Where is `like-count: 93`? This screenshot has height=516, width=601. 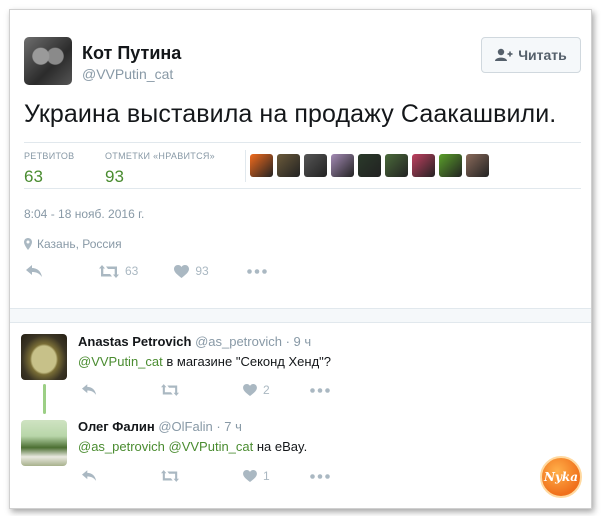
like-count: 93 is located at coordinates (202, 271).